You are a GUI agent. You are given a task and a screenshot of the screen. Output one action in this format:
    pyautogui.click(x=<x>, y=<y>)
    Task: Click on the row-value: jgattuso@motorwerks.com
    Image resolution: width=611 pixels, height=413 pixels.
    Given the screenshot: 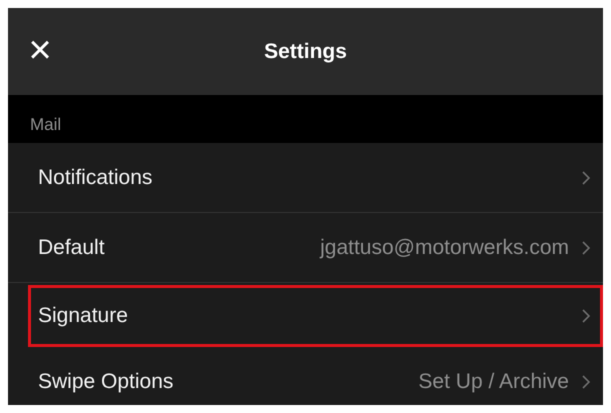 What is the action you would take?
    pyautogui.click(x=444, y=248)
    